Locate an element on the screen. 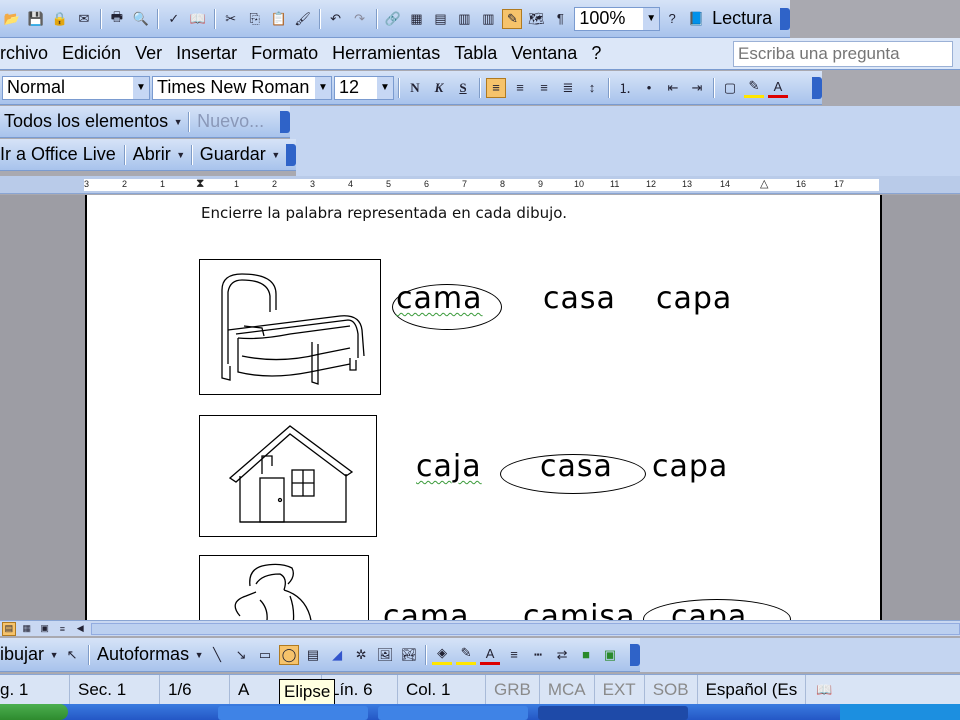 This screenshot has width=960, height=720. decrease-indent-icon: ⇤ is located at coordinates (673, 88).